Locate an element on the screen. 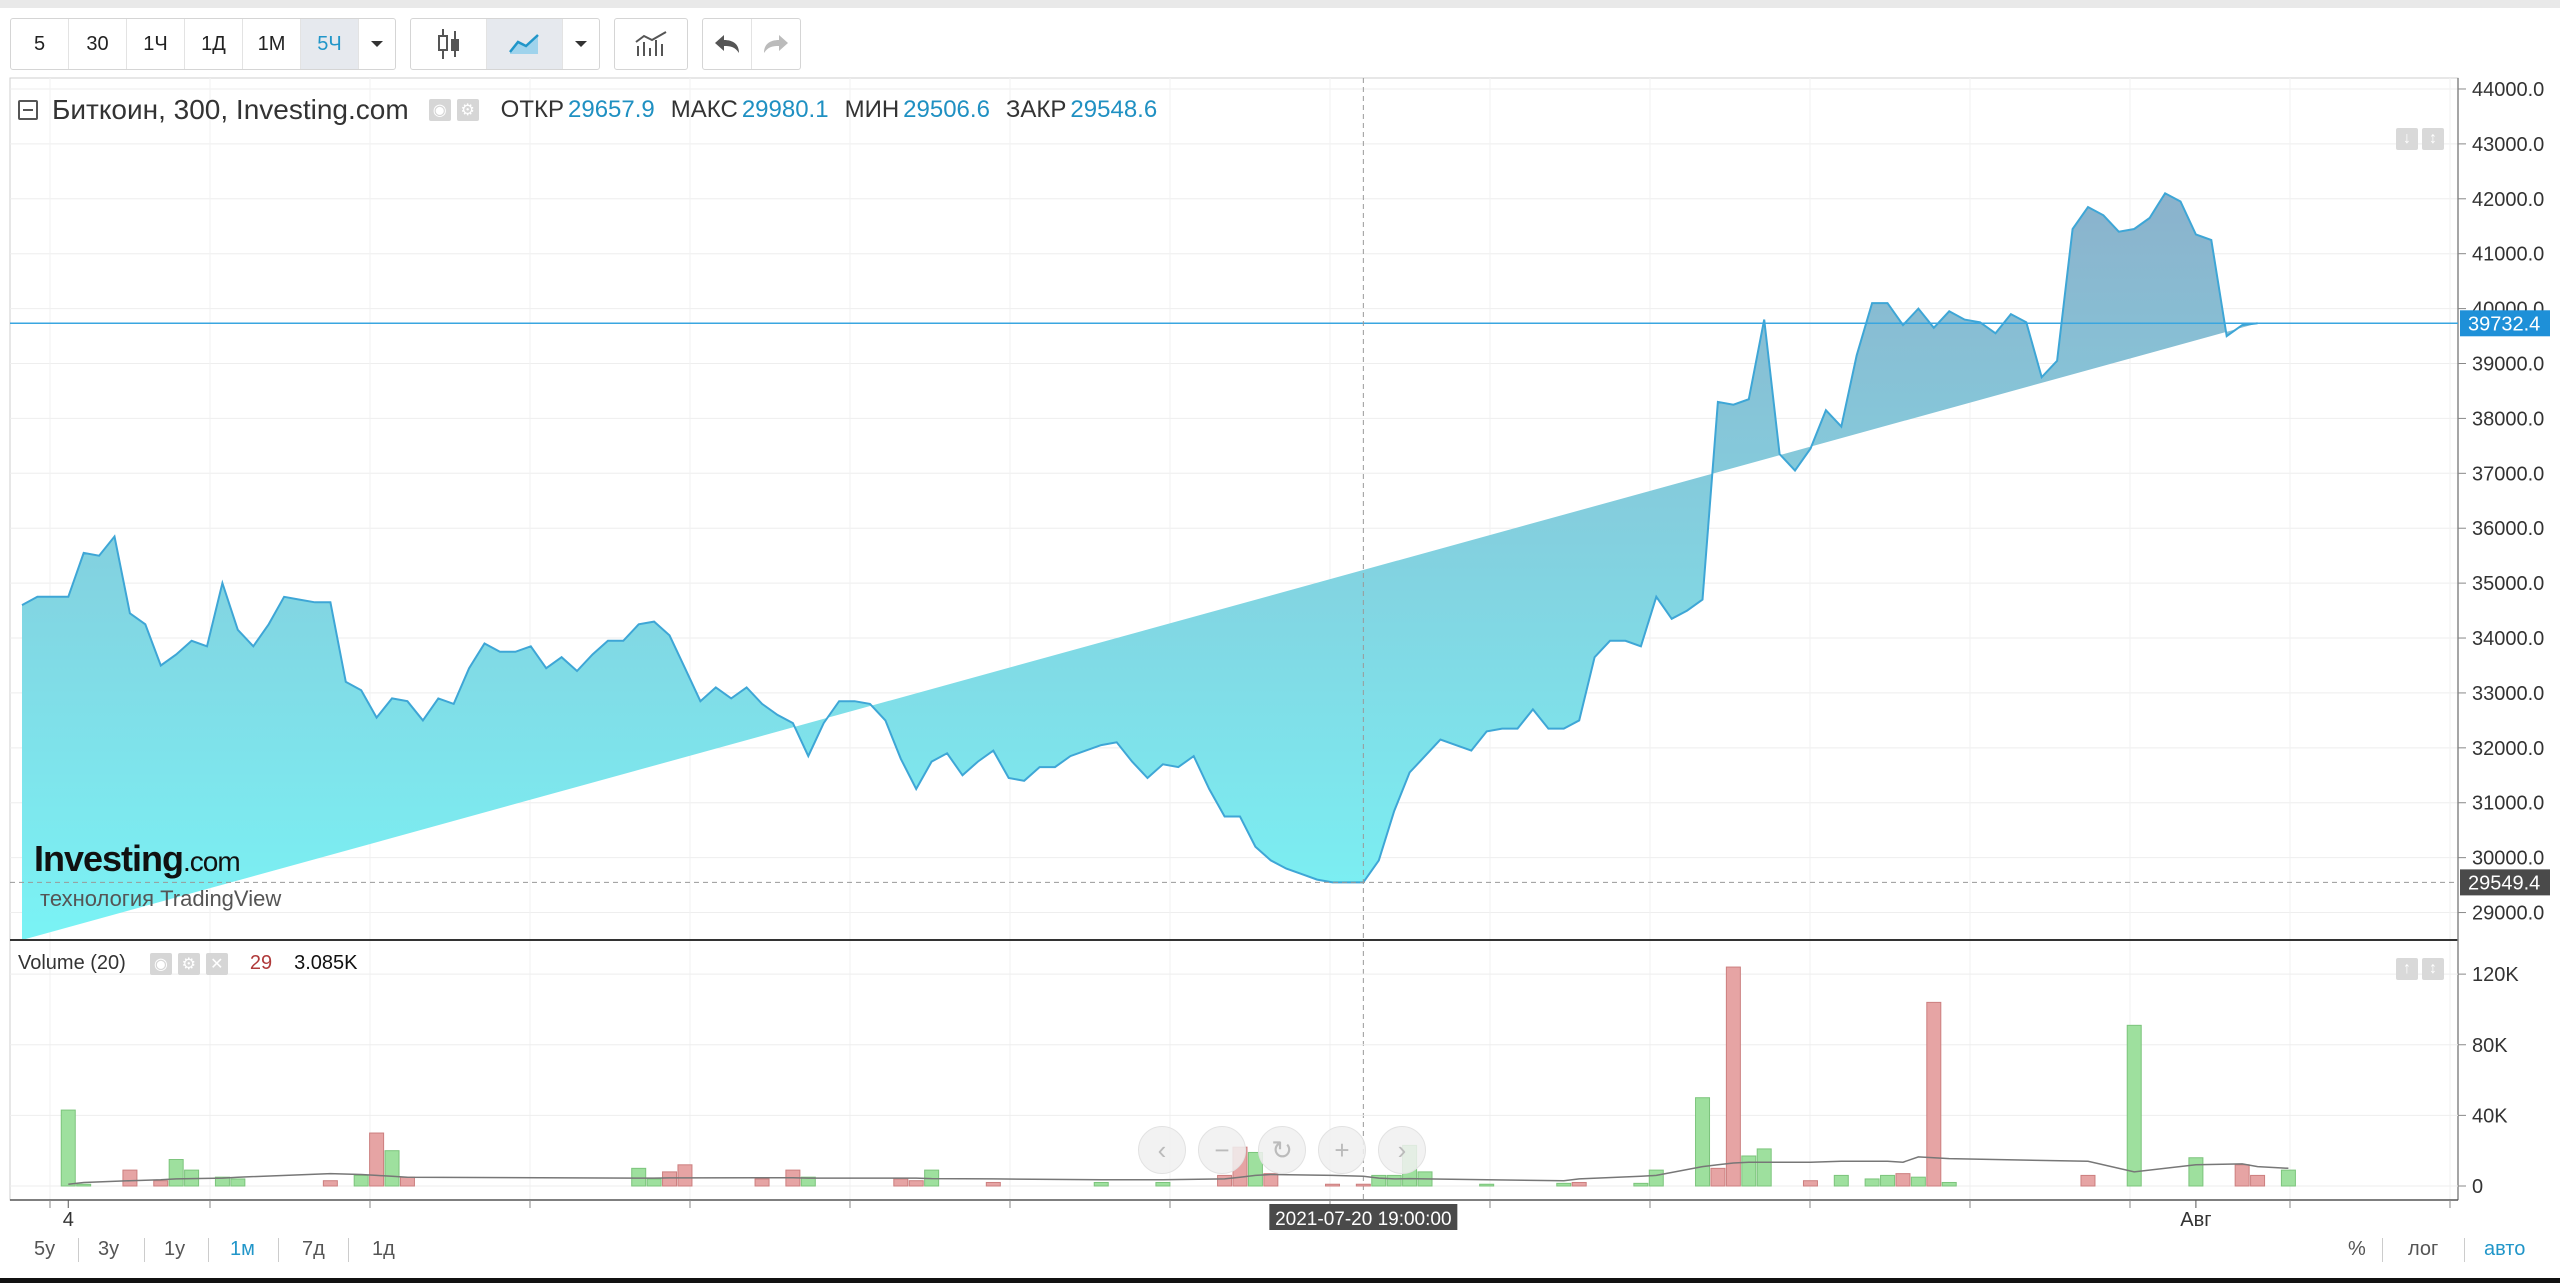 Image resolution: width=2560 pixels, height=1283 pixels. y-tick-label: 34000.0 is located at coordinates (2508, 639).